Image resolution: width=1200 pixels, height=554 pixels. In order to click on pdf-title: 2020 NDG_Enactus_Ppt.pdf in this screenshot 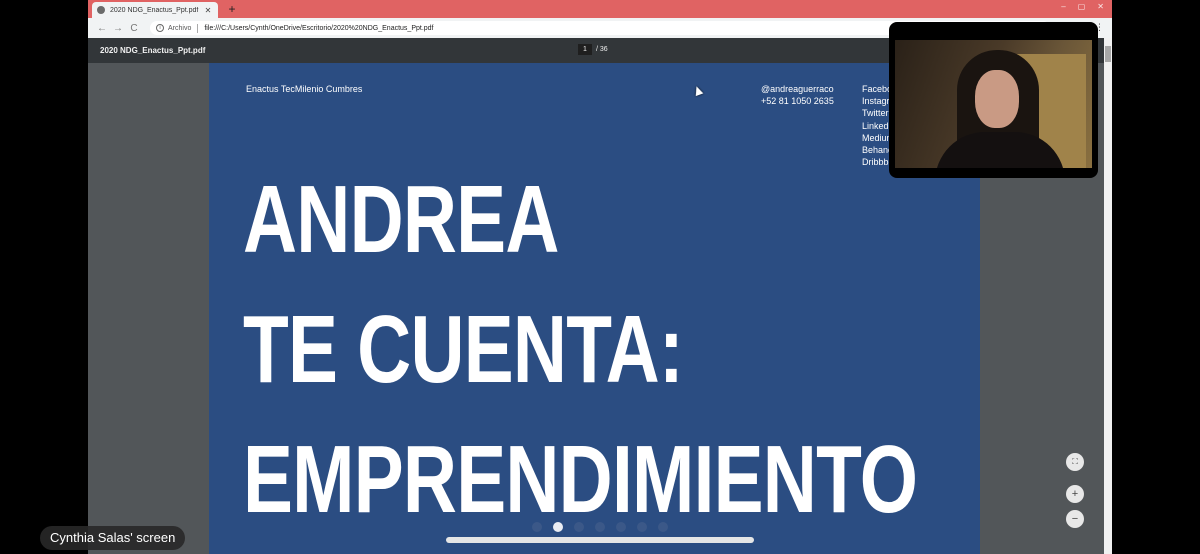, I will do `click(153, 50)`.